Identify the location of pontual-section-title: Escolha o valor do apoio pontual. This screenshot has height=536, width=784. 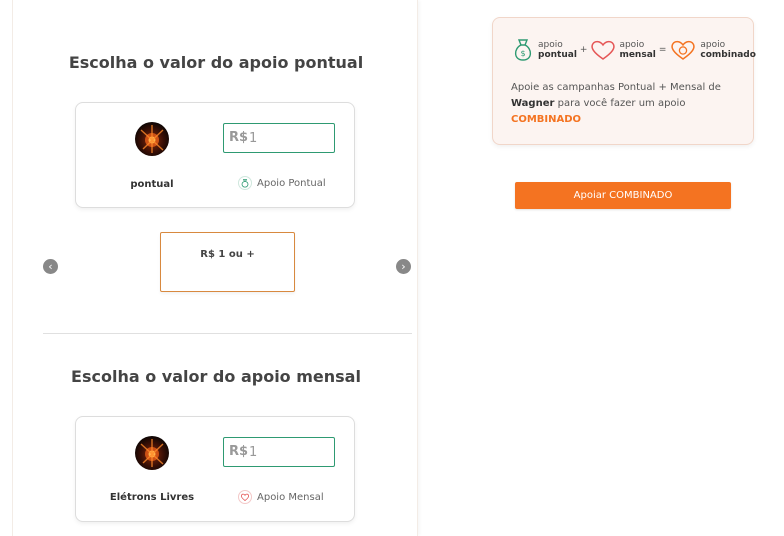
(216, 62).